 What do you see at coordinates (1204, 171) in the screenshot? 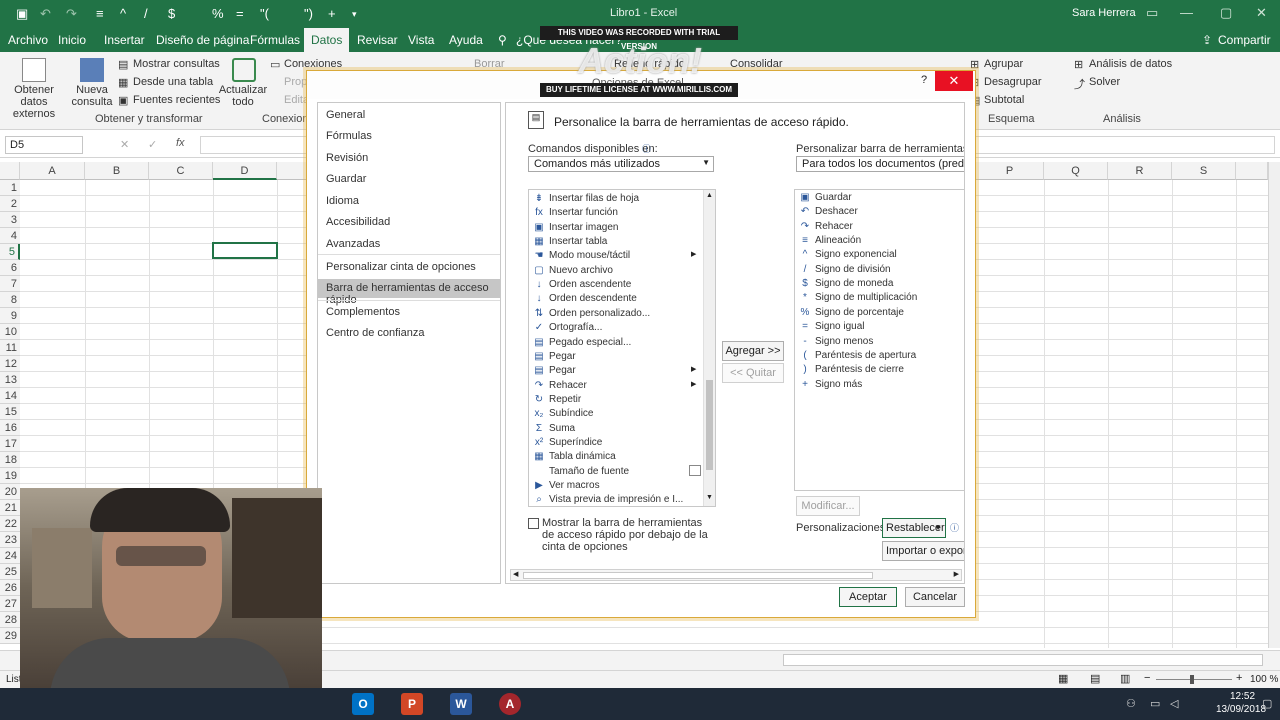
I see `column-header: S` at bounding box center [1204, 171].